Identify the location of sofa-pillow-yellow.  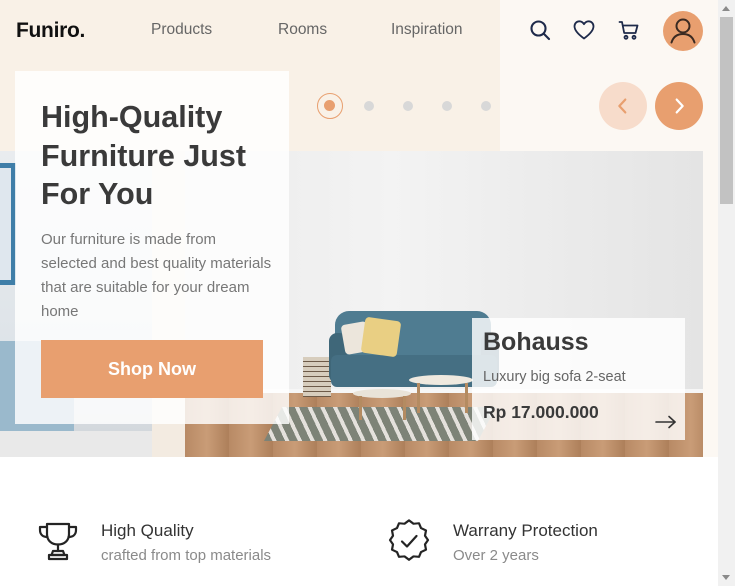
(381, 337).